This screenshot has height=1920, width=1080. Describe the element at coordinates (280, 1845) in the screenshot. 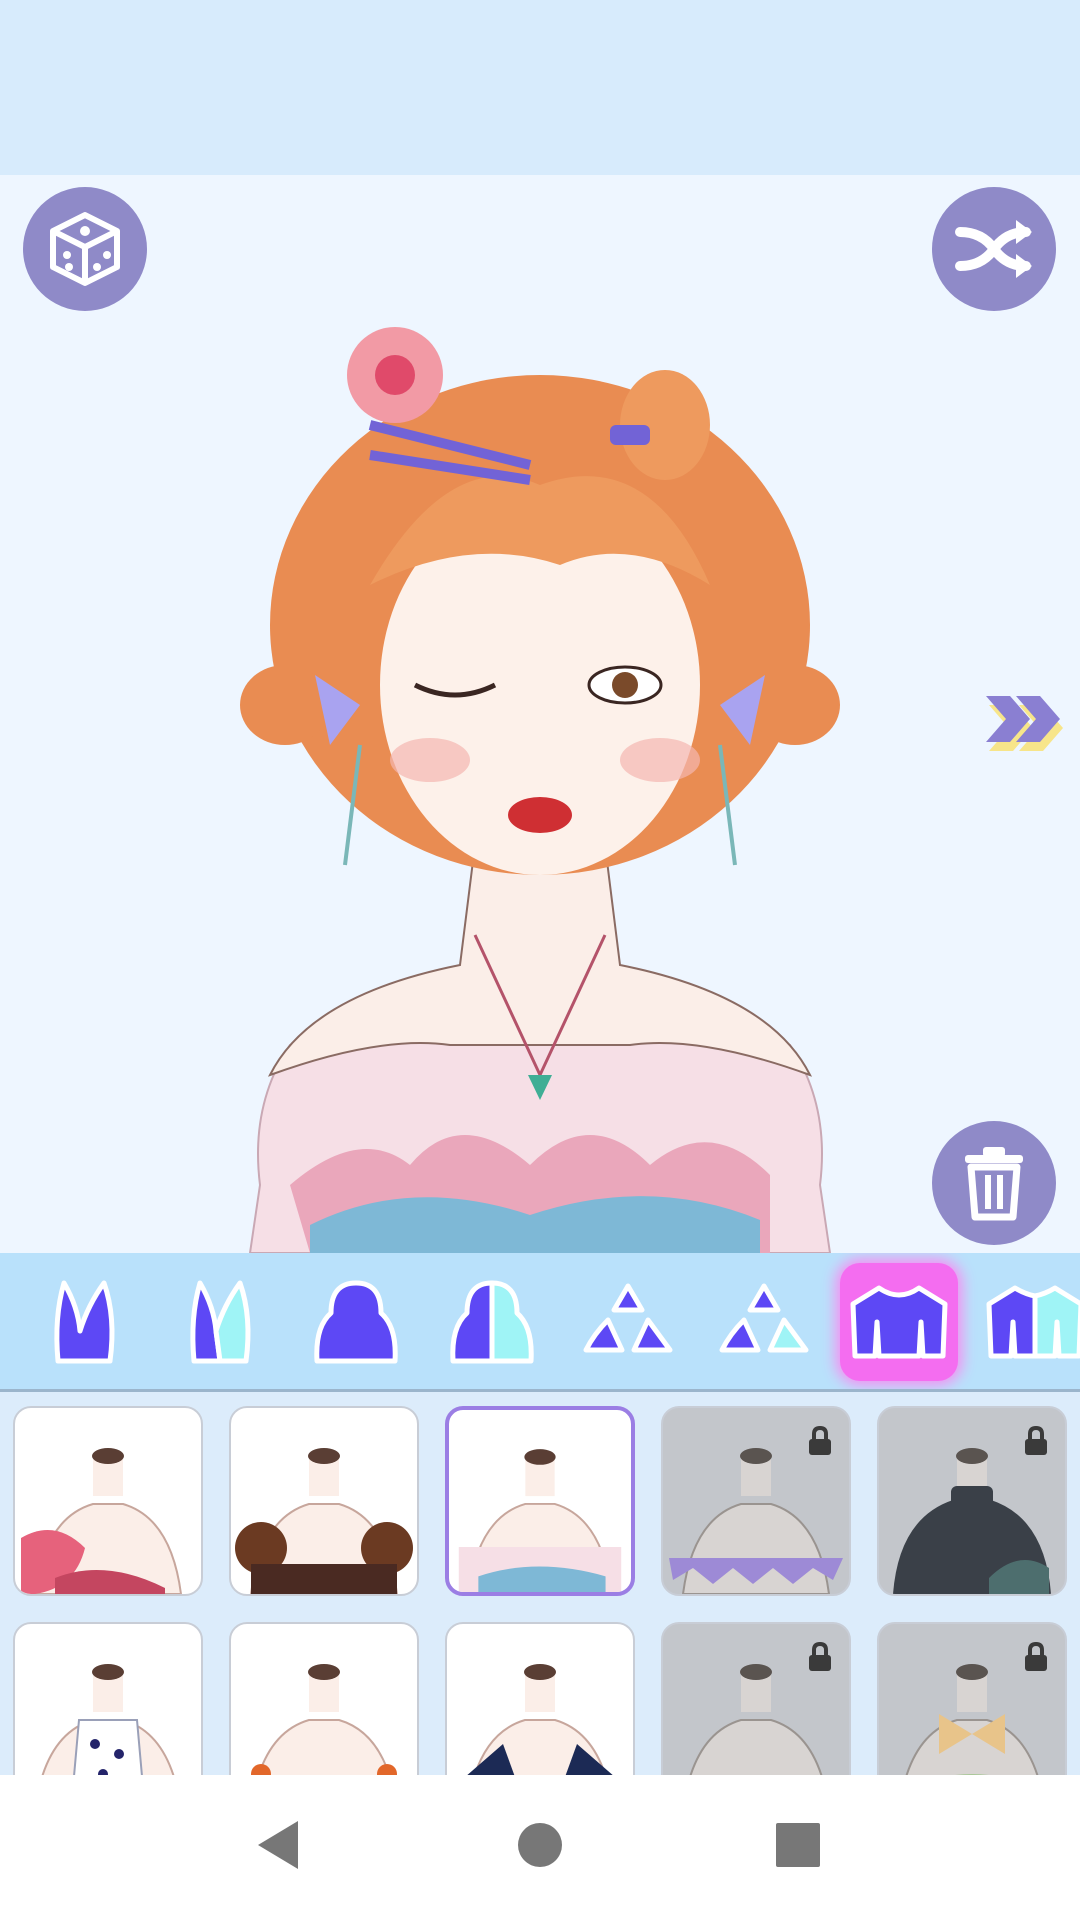

I see `back-triangle-icon` at that location.